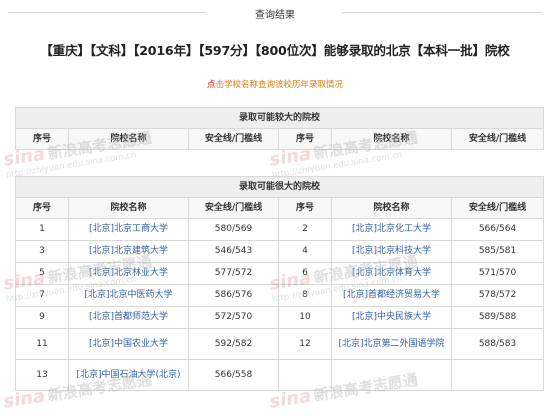 The width and height of the screenshot is (550, 416). I want to click on school-cell: [北京]北京体育大学, so click(391, 273).